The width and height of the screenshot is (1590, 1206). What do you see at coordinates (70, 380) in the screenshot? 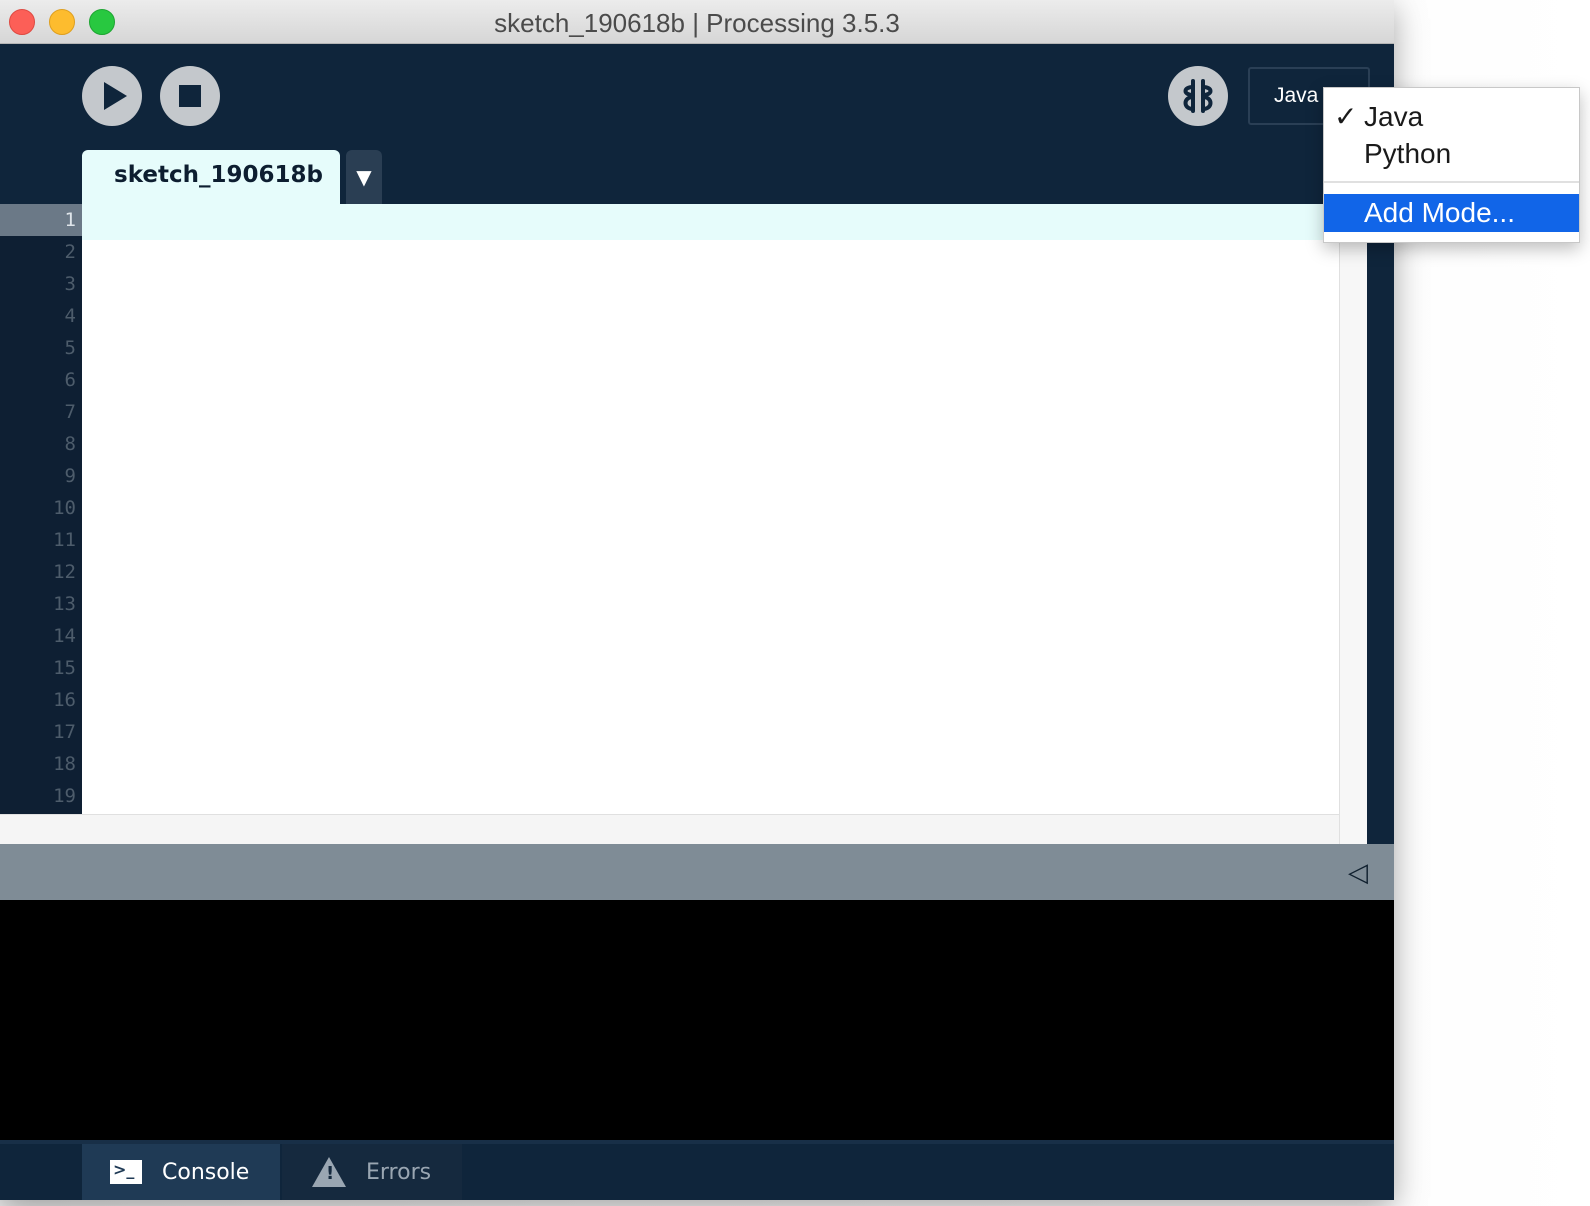
I see `line-number: 6` at bounding box center [70, 380].